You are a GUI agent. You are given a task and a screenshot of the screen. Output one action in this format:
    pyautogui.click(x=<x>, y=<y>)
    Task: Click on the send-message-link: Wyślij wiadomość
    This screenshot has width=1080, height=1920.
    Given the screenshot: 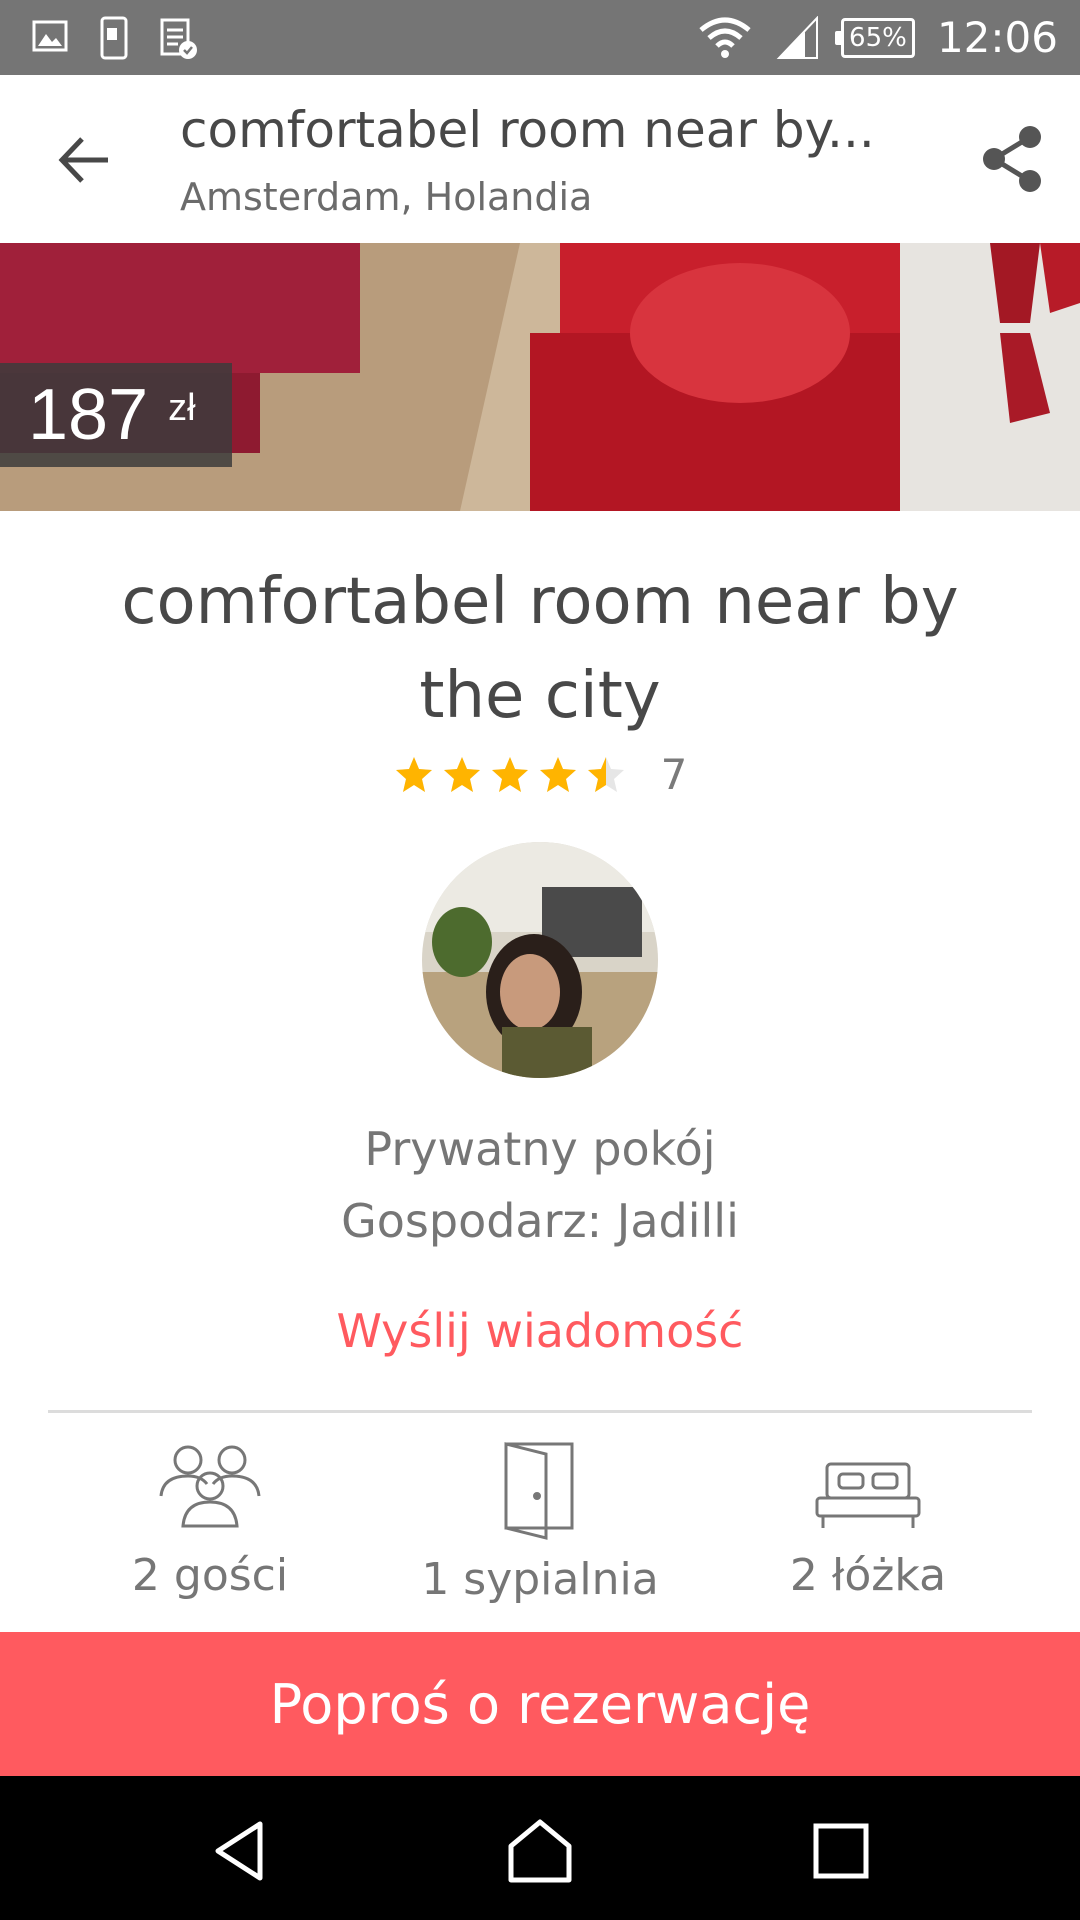 What is the action you would take?
    pyautogui.click(x=540, y=1331)
    